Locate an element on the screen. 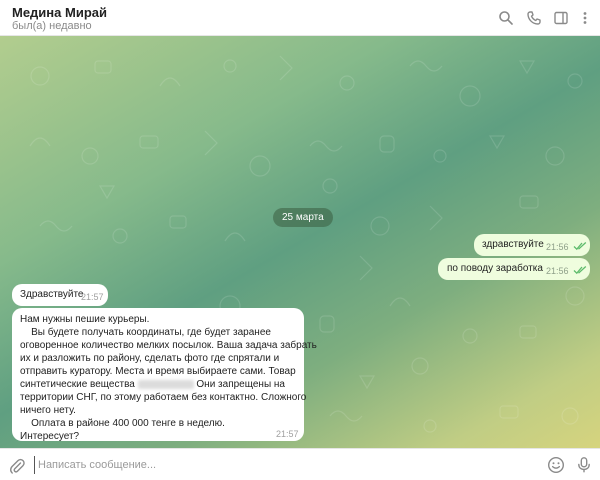 The width and height of the screenshot is (600, 480). message-composer is located at coordinates (300, 464).